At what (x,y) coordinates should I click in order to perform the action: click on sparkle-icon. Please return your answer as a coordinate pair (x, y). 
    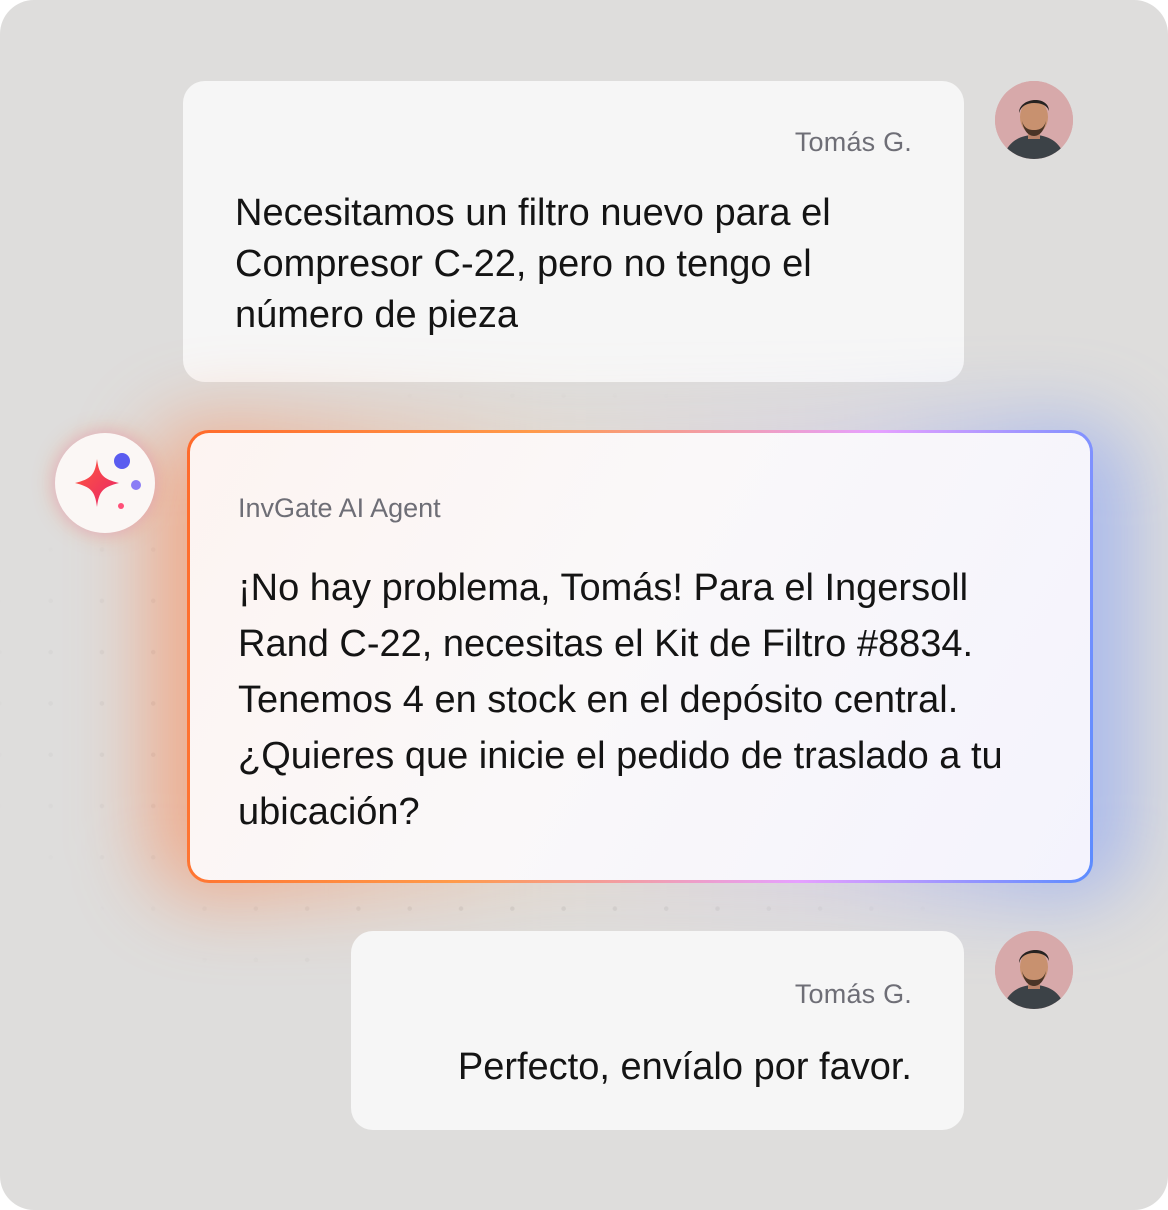
    Looking at the image, I should click on (108, 481).